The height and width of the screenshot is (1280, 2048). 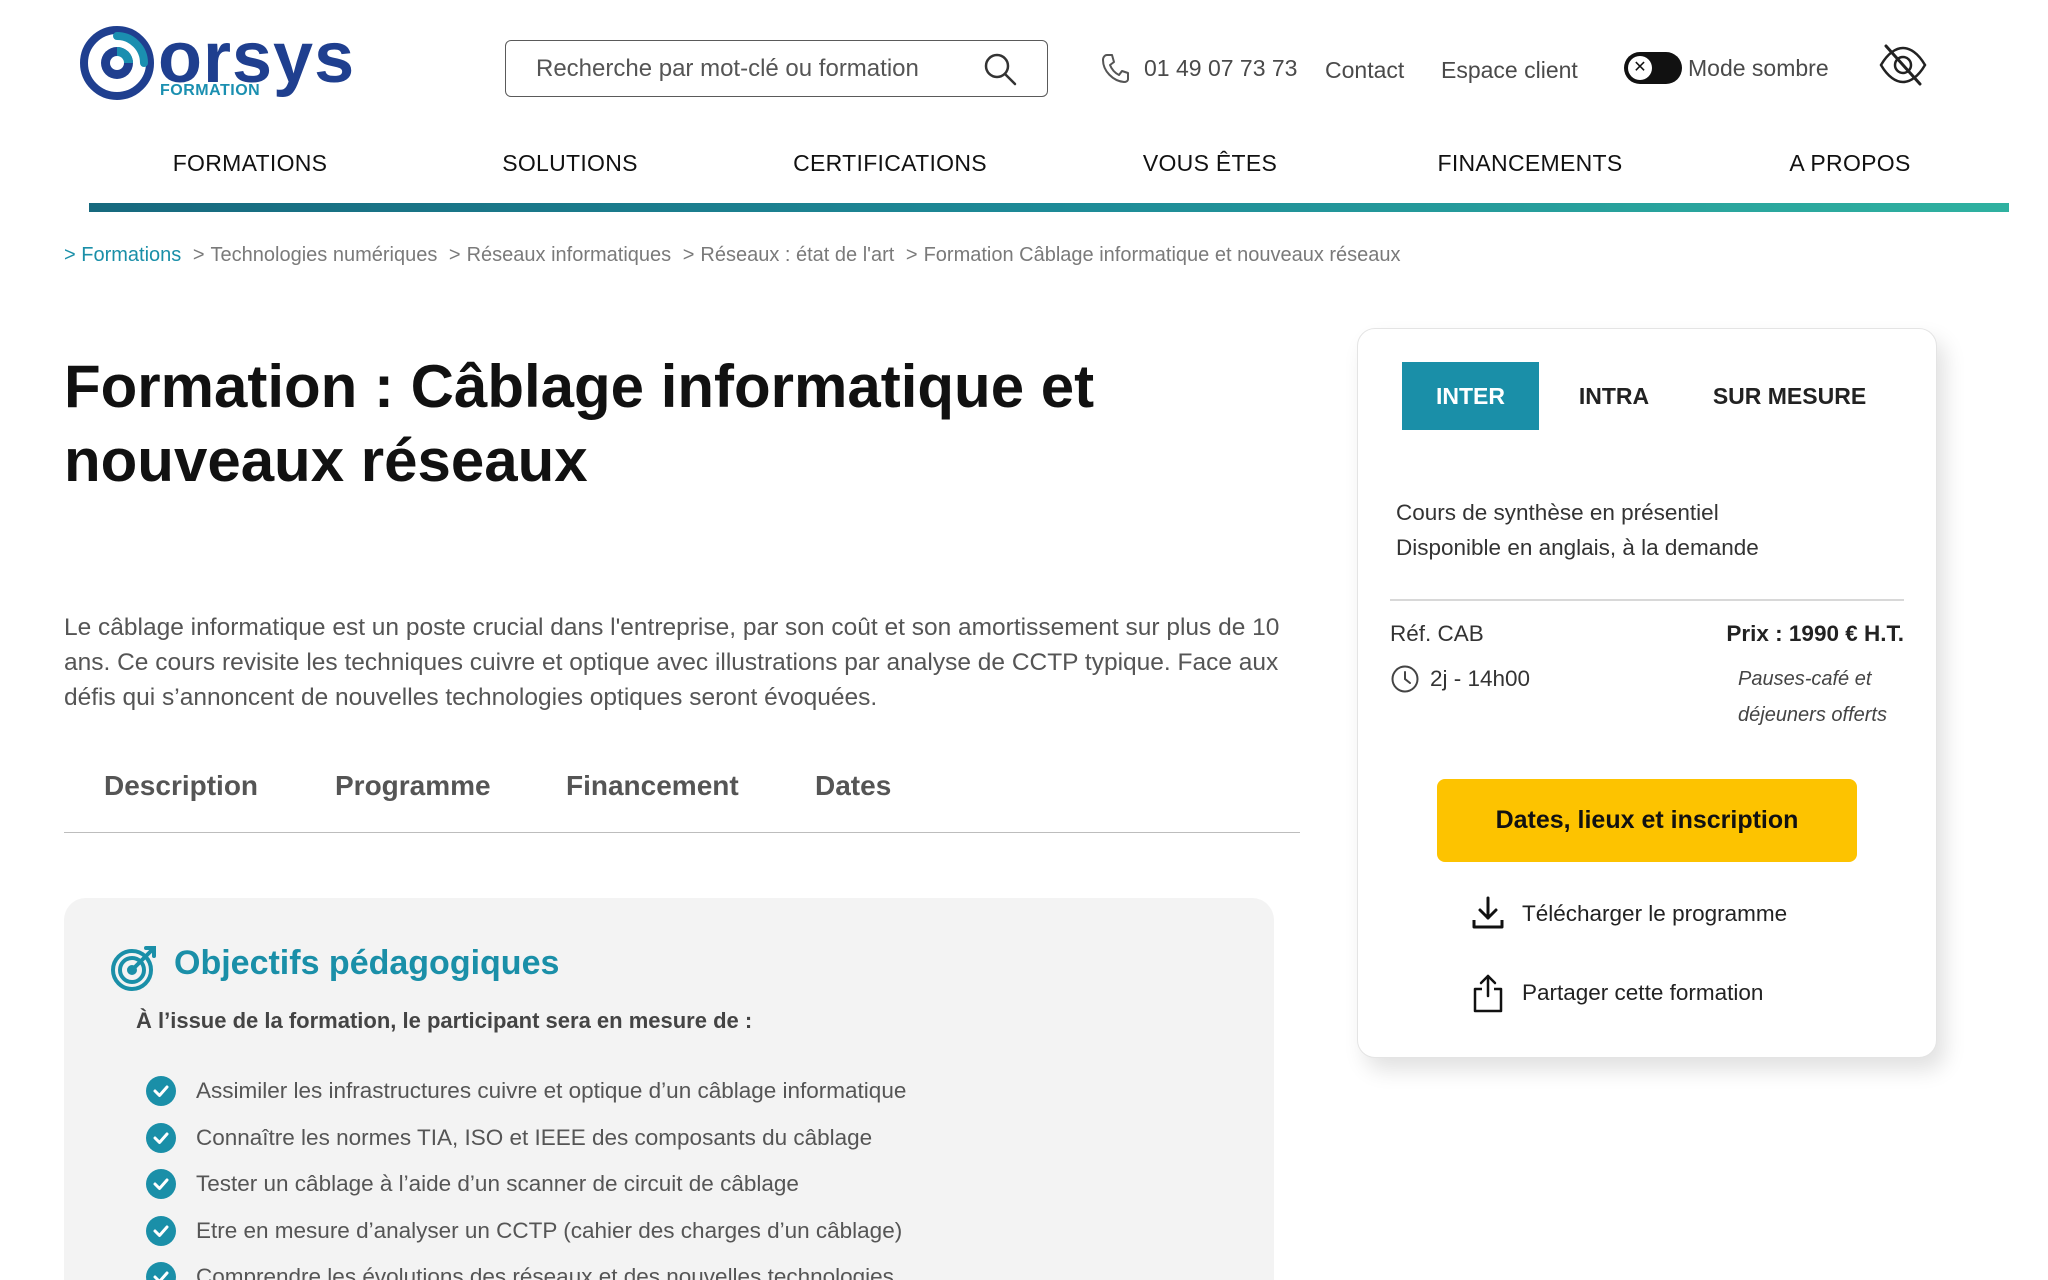 I want to click on nav-item-formations: FORMATIONS, so click(x=250, y=163).